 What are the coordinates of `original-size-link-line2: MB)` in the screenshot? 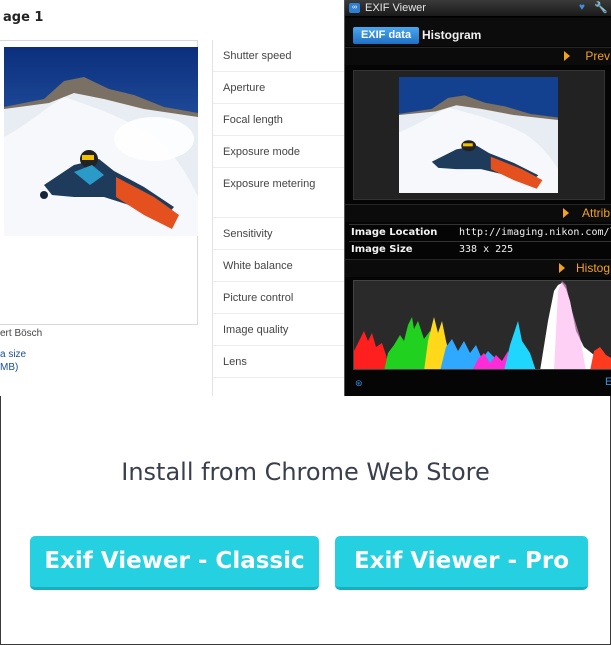 It's located at (9, 367).